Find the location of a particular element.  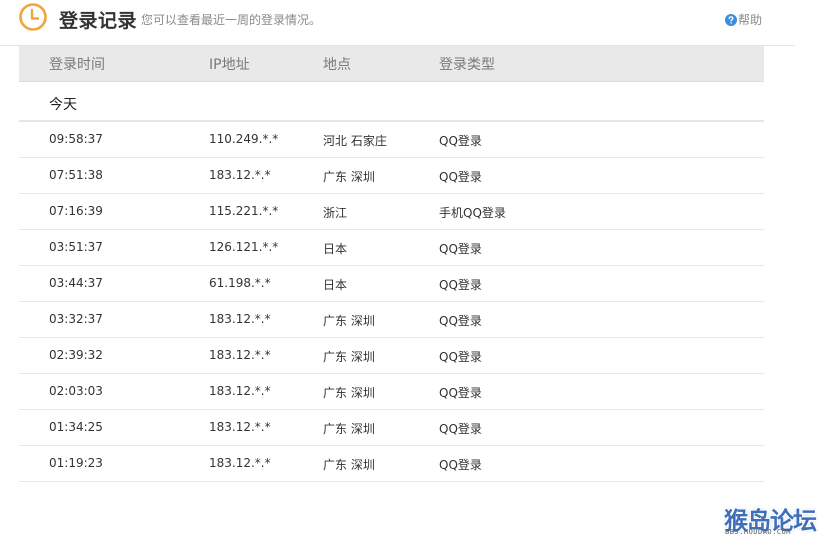

cell-ip: 126.121.*.* is located at coordinates (244, 247).